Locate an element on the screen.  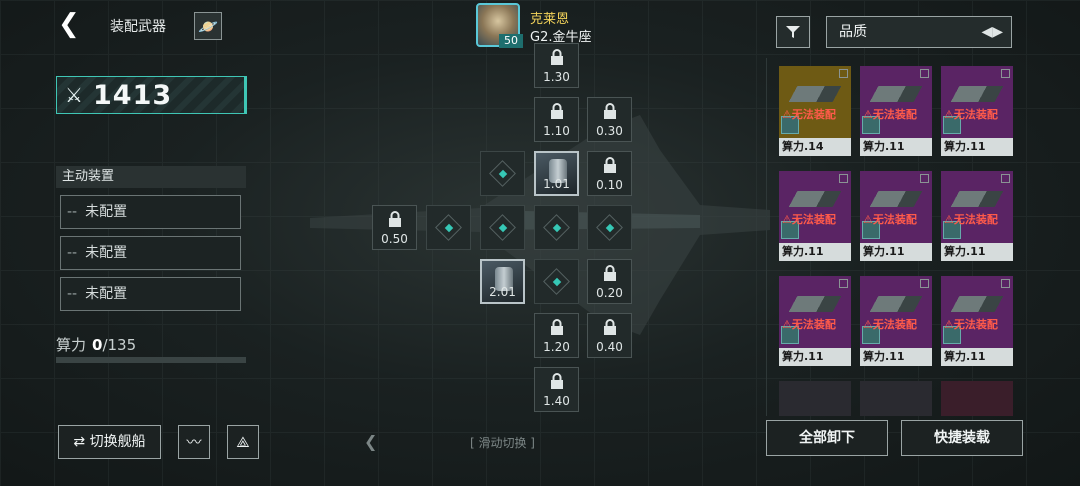
fleet-button: ⟁ is located at coordinates (243, 442).